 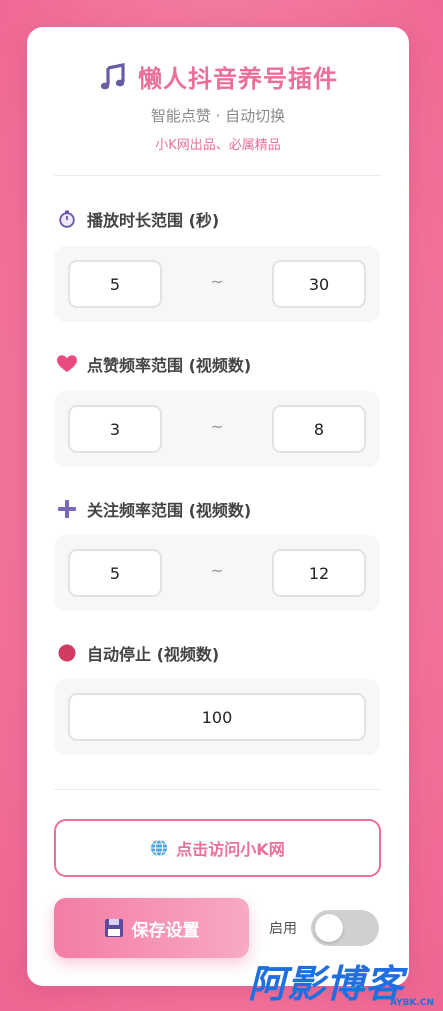 What do you see at coordinates (113, 928) in the screenshot?
I see `floppy-disk-icon` at bounding box center [113, 928].